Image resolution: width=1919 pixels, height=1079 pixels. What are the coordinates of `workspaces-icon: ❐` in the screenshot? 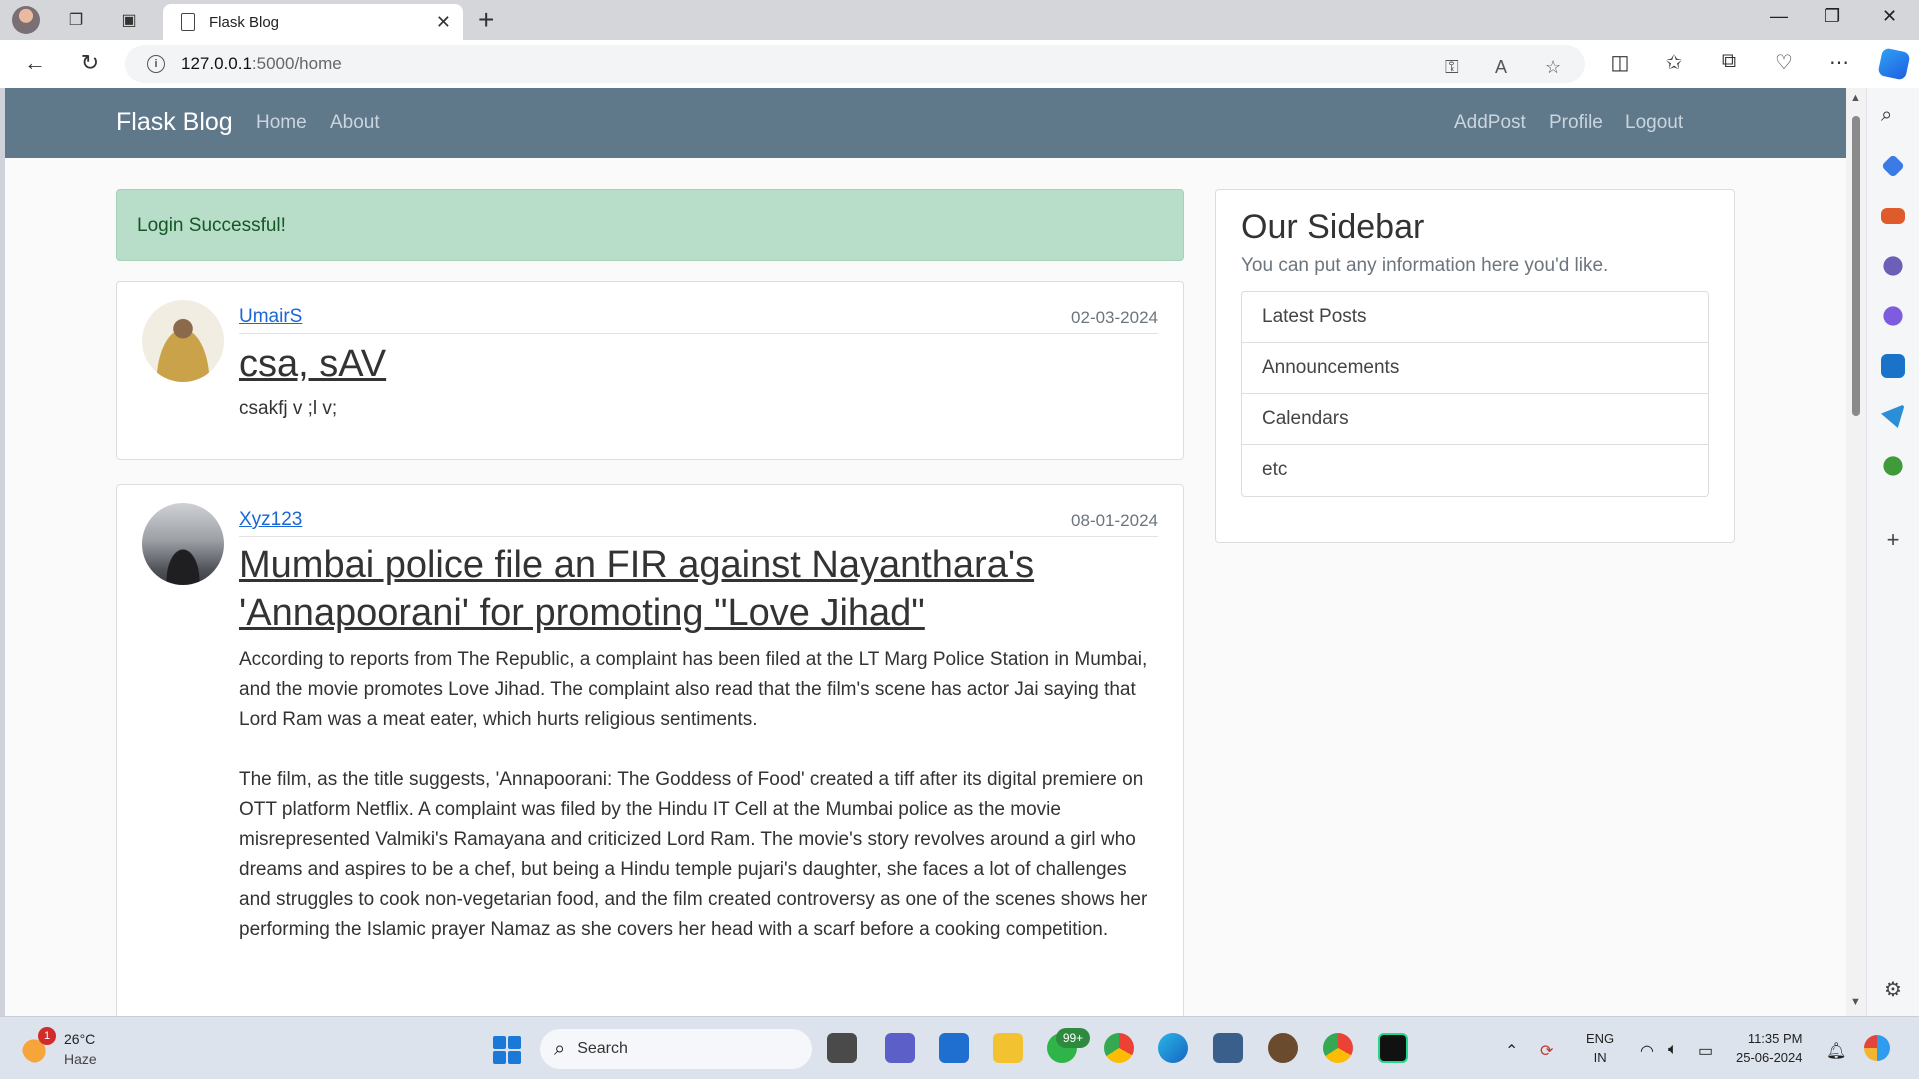 It's located at (76, 20).